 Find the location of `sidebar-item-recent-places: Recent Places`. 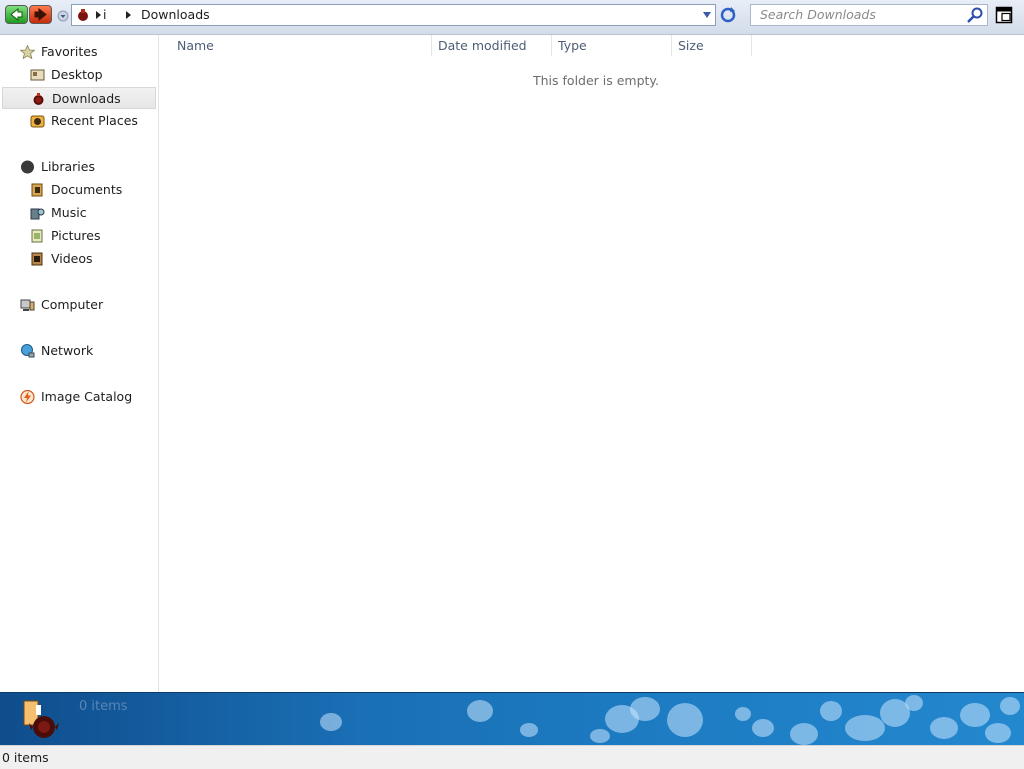

sidebar-item-recent-places: Recent Places is located at coordinates (79, 121).